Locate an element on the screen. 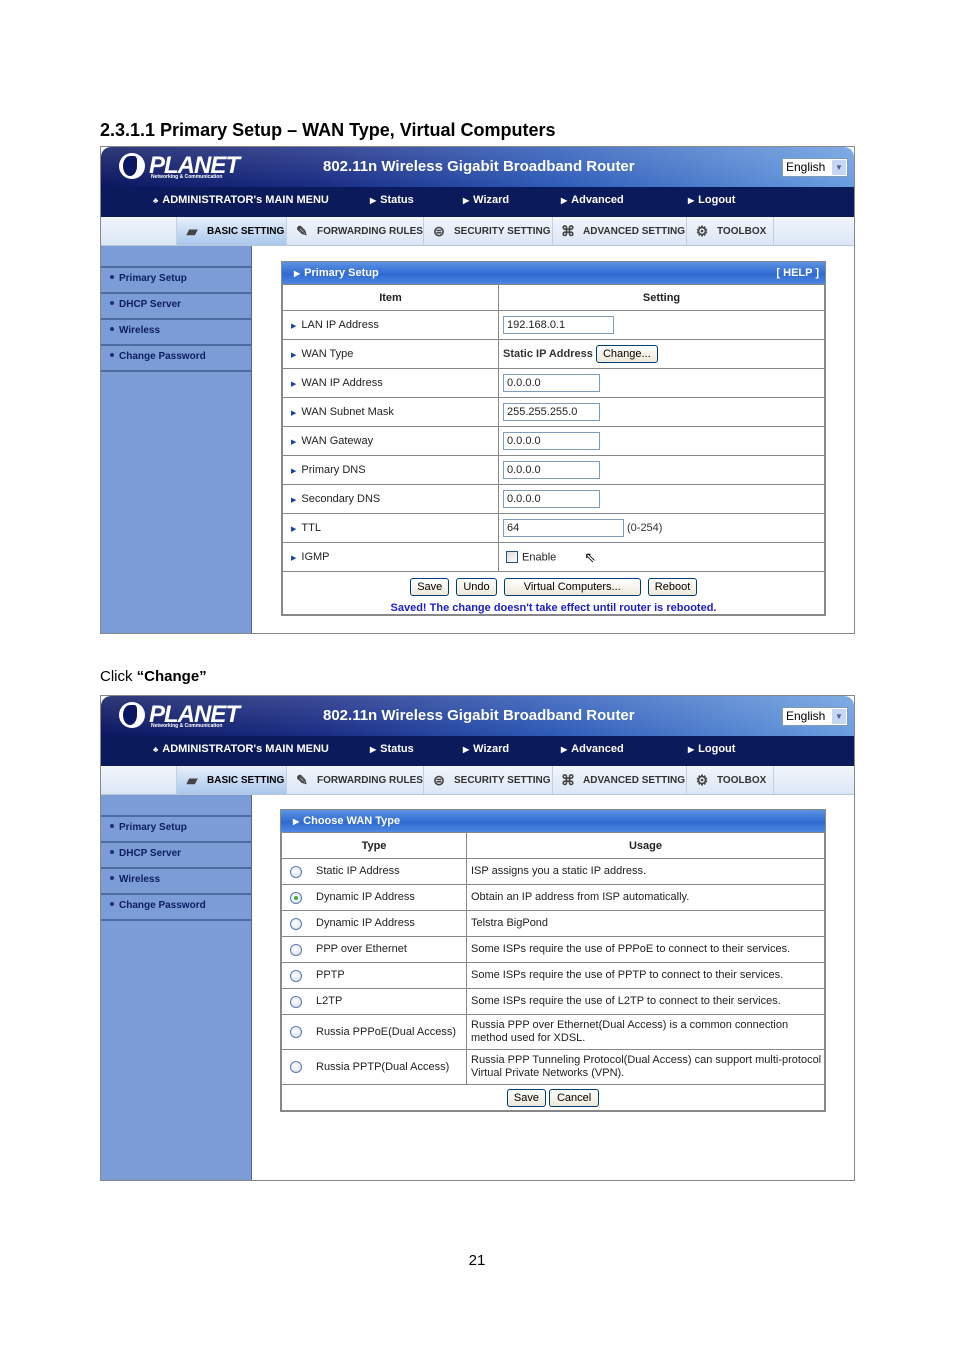 The width and height of the screenshot is (954, 1350). radio-dynamic-ip is located at coordinates (296, 897).